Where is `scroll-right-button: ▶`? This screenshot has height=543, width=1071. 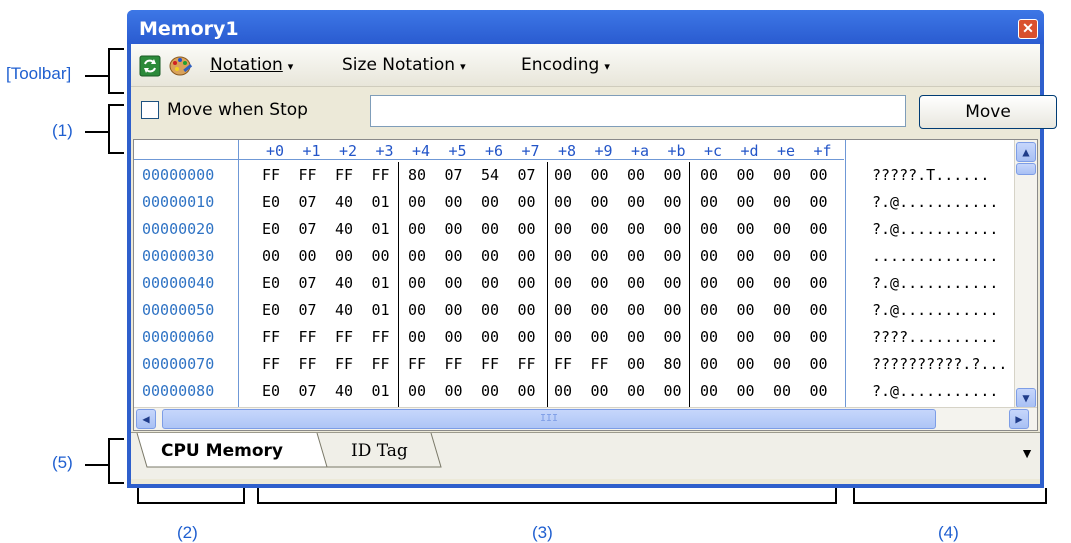
scroll-right-button: ▶ is located at coordinates (1019, 419).